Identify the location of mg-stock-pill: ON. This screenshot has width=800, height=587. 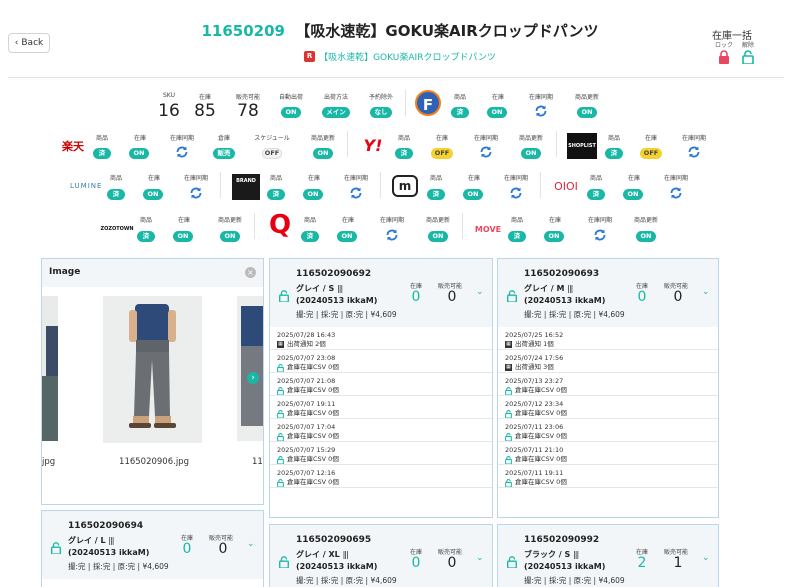
(473, 194).